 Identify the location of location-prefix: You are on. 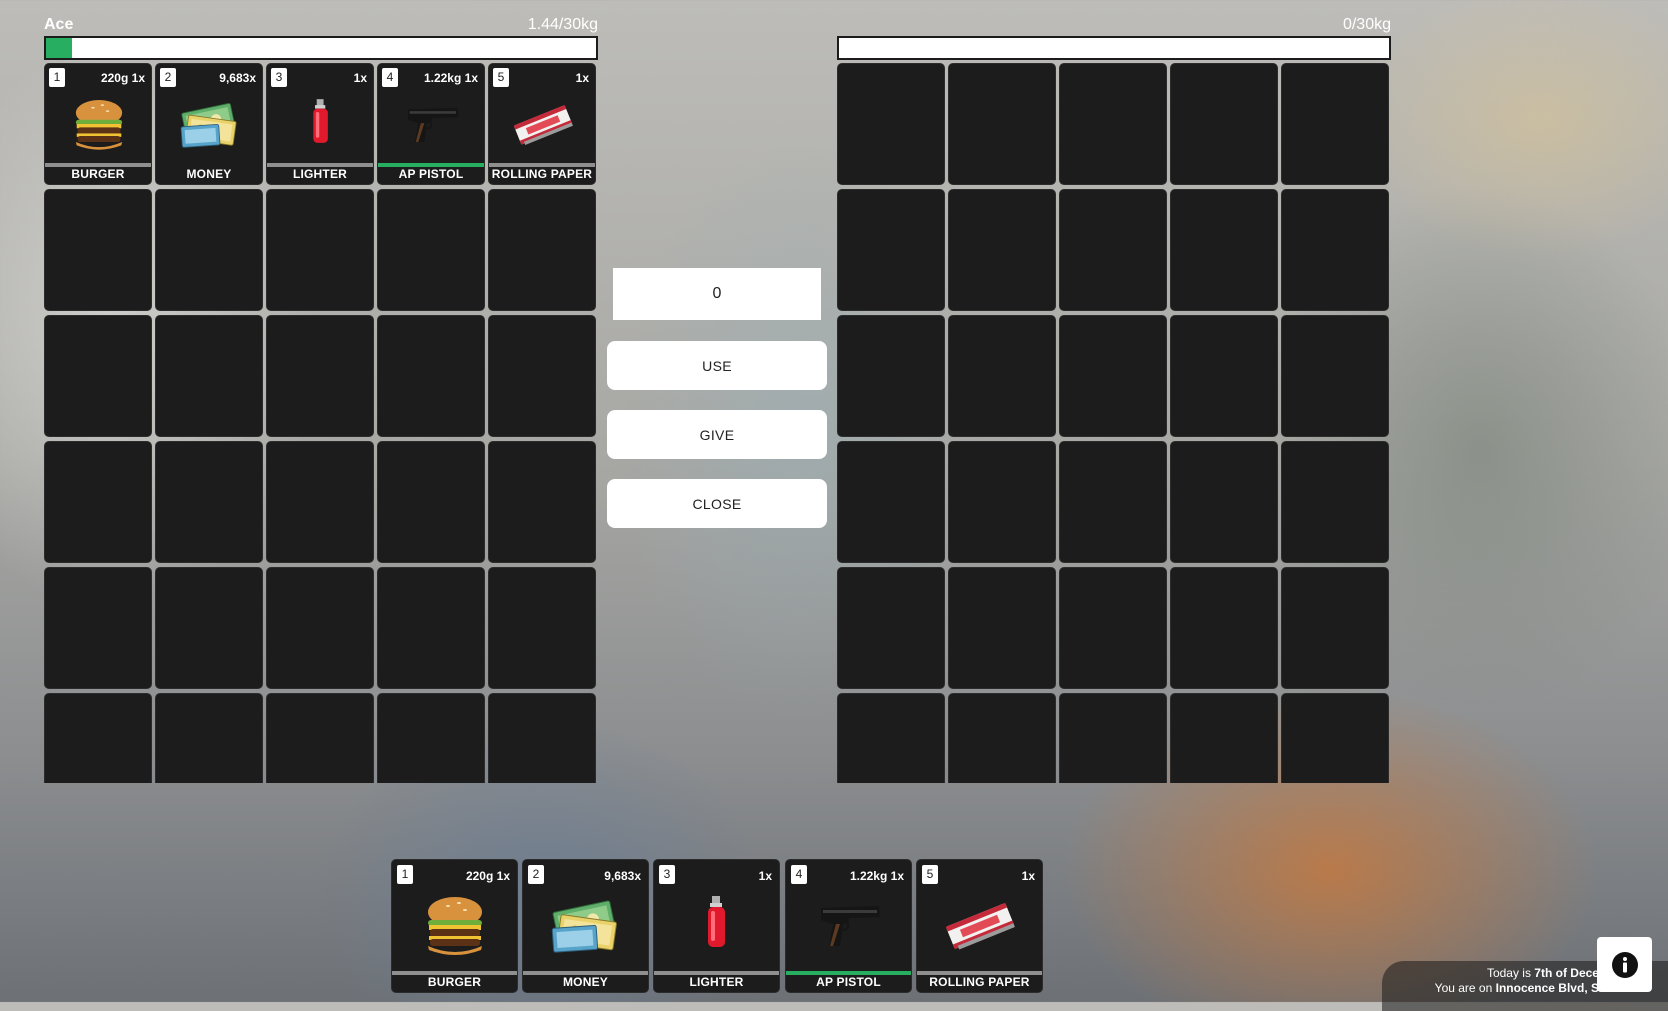
(1465, 988).